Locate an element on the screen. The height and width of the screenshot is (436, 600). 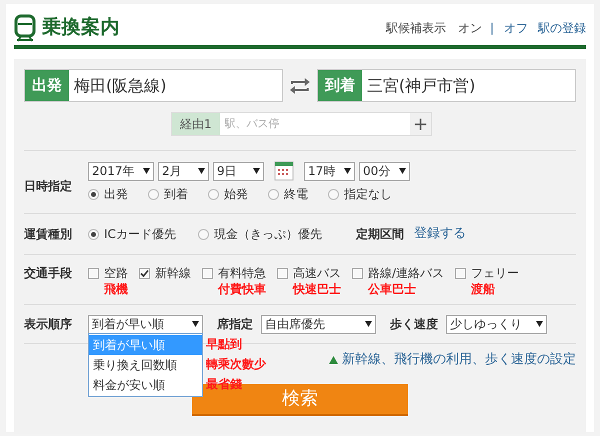
train-icon is located at coordinates (25, 28).